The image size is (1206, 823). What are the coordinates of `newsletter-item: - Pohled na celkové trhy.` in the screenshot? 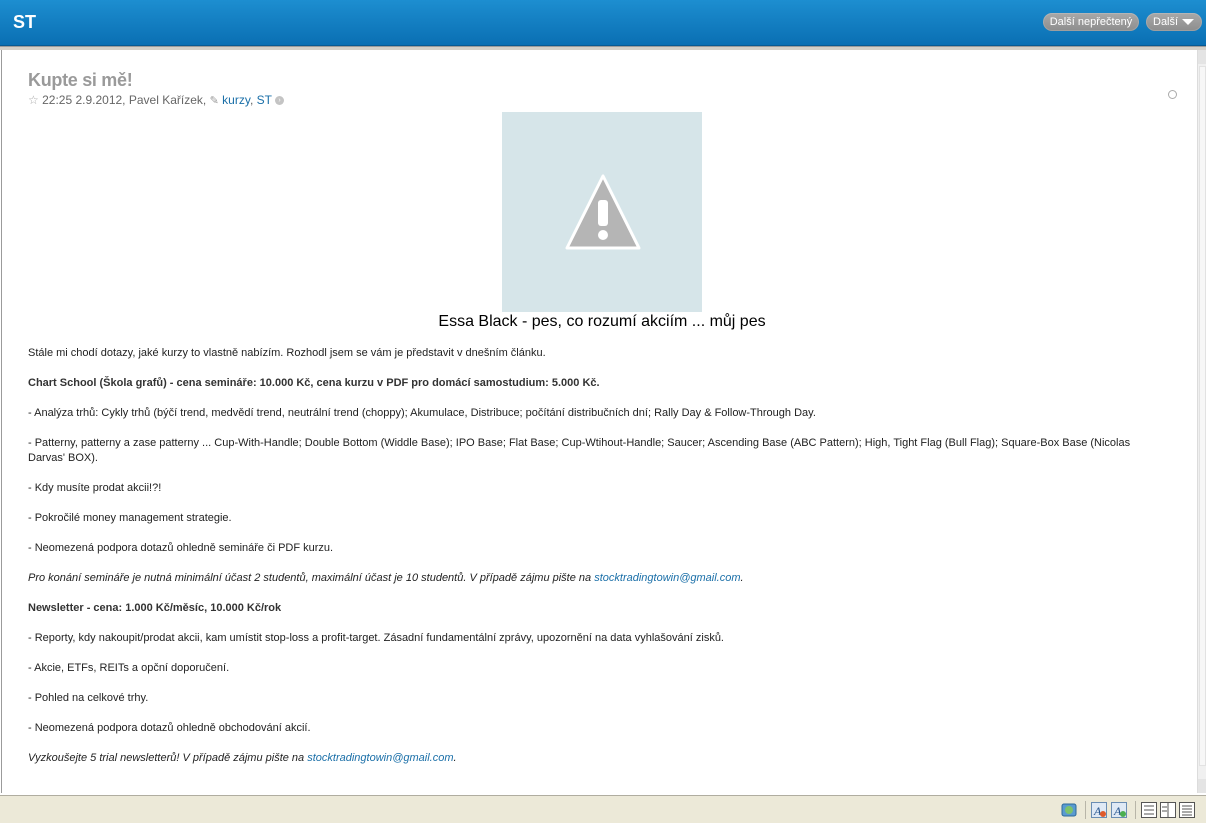 It's located at (88, 698).